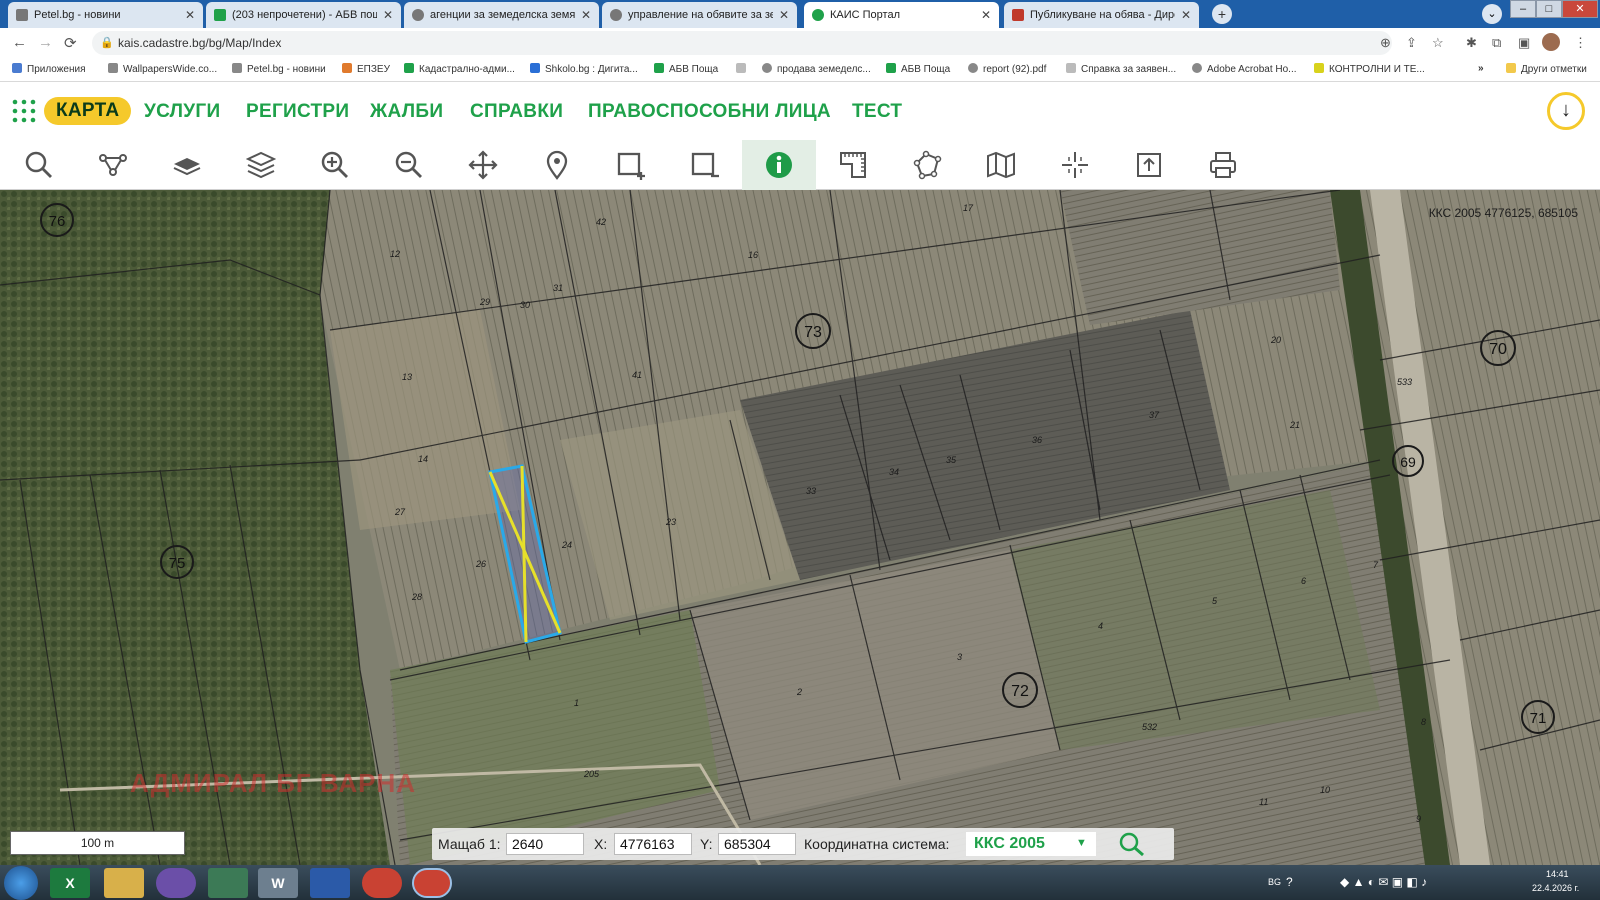 This screenshot has width=1600, height=900. What do you see at coordinates (303, 15) in the screenshot?
I see `browser-tab: (203 непрочетени) - АБВ поща ✕` at bounding box center [303, 15].